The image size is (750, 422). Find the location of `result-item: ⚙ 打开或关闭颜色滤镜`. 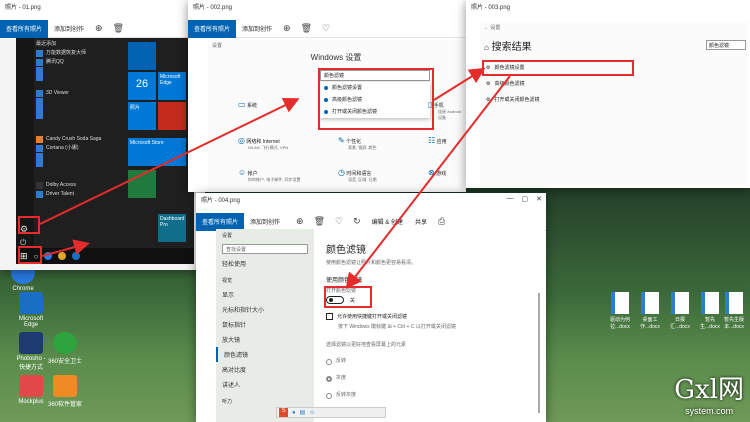

result-item: ⚙ 打开或关闭颜色滤镜 is located at coordinates (561, 100).